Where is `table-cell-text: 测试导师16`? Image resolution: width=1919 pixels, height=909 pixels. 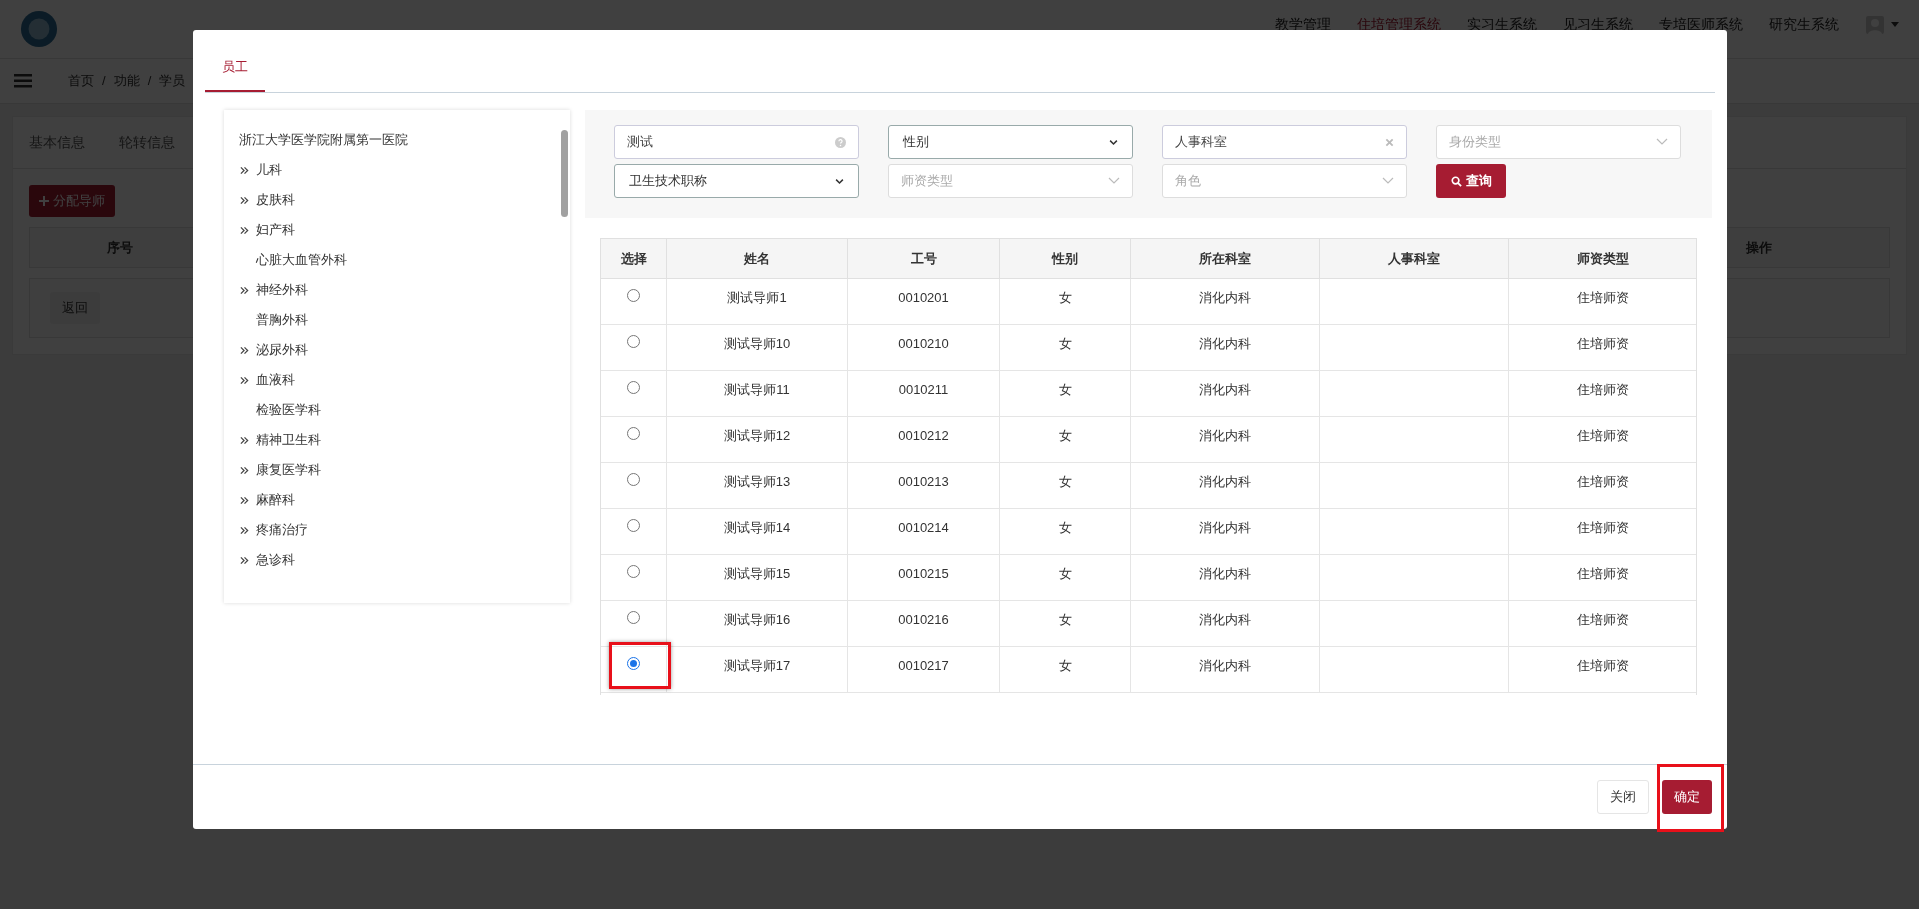 table-cell-text: 测试导师16 is located at coordinates (757, 620).